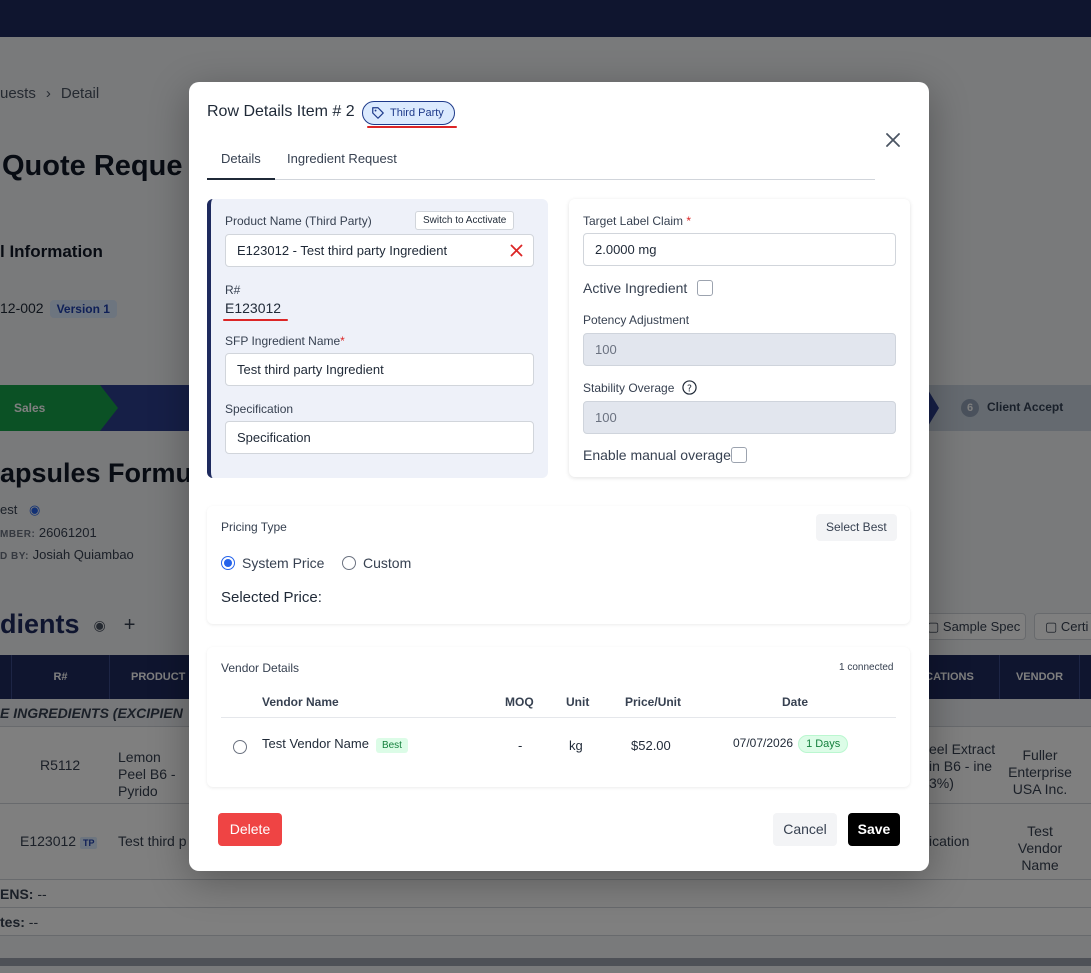  I want to click on delete-button: Delete, so click(250, 829).